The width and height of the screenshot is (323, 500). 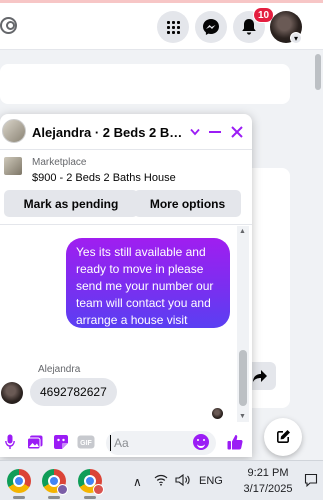 What do you see at coordinates (242, 416) in the screenshot?
I see `scroll-down-icon: ▼` at bounding box center [242, 416].